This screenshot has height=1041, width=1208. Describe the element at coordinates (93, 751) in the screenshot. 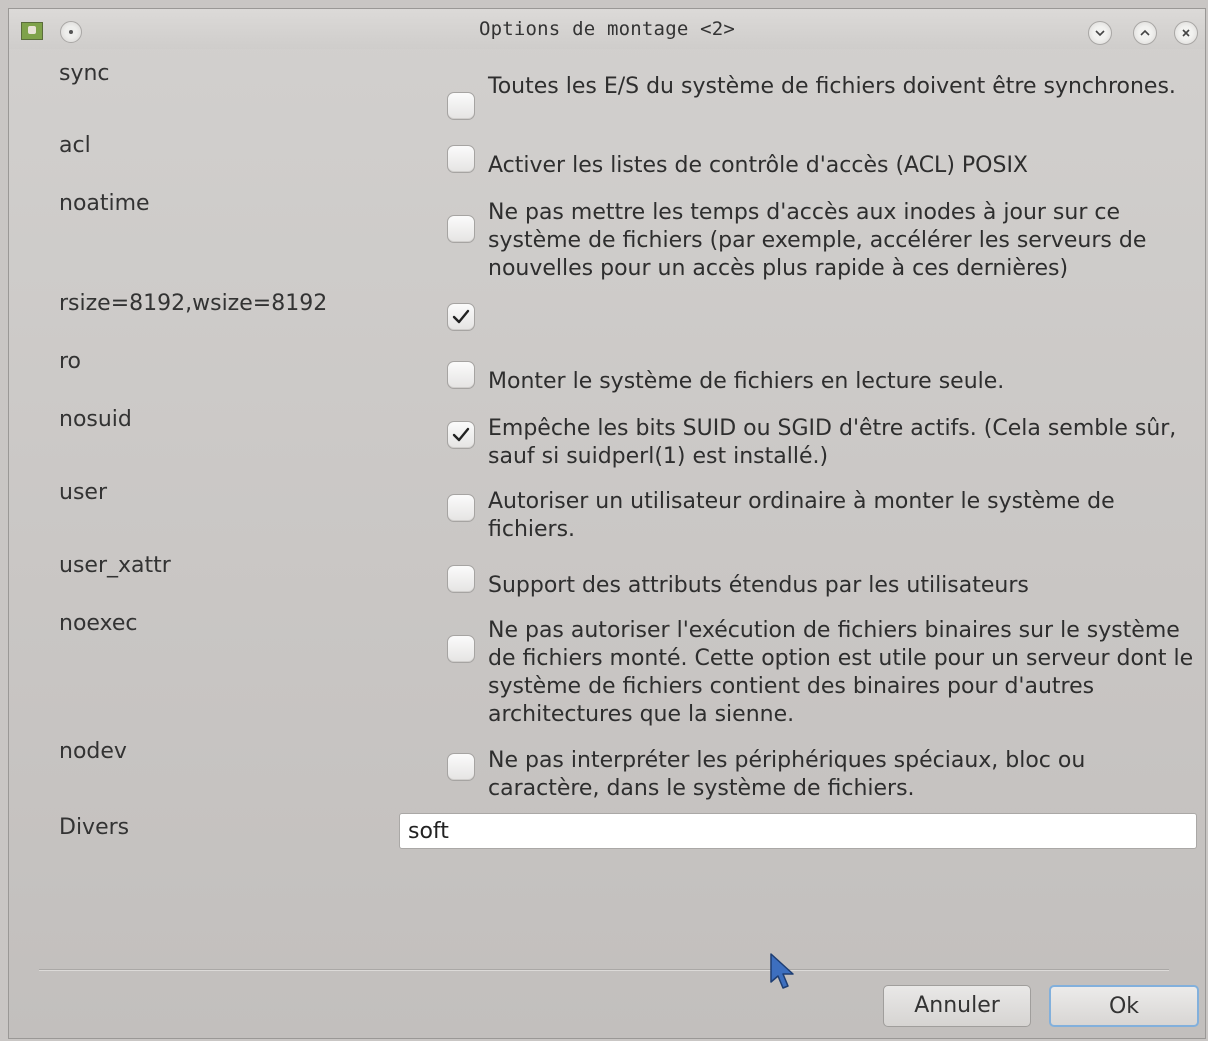

I see `option-name: nodev` at that location.